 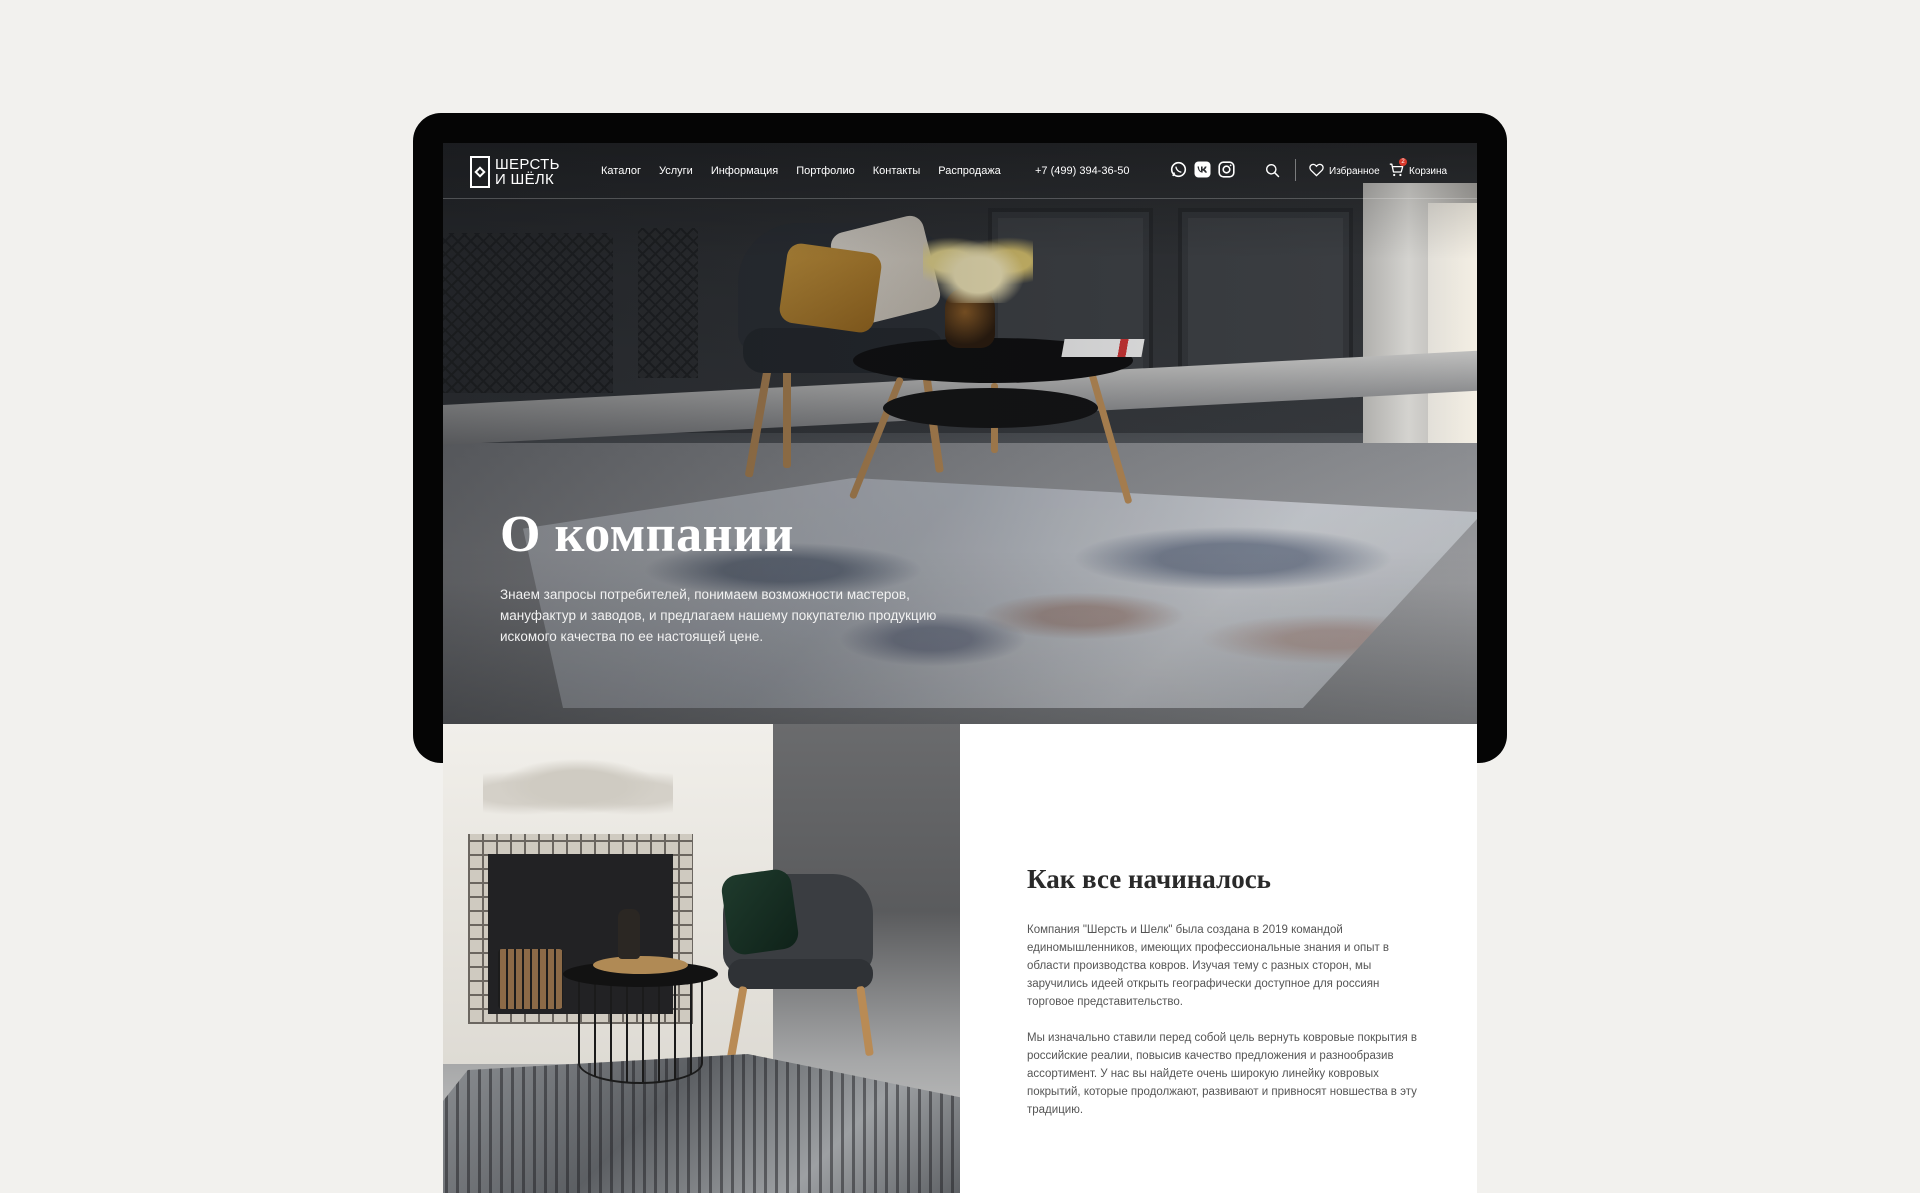 I want to click on whatsapp-icon, so click(x=1178, y=169).